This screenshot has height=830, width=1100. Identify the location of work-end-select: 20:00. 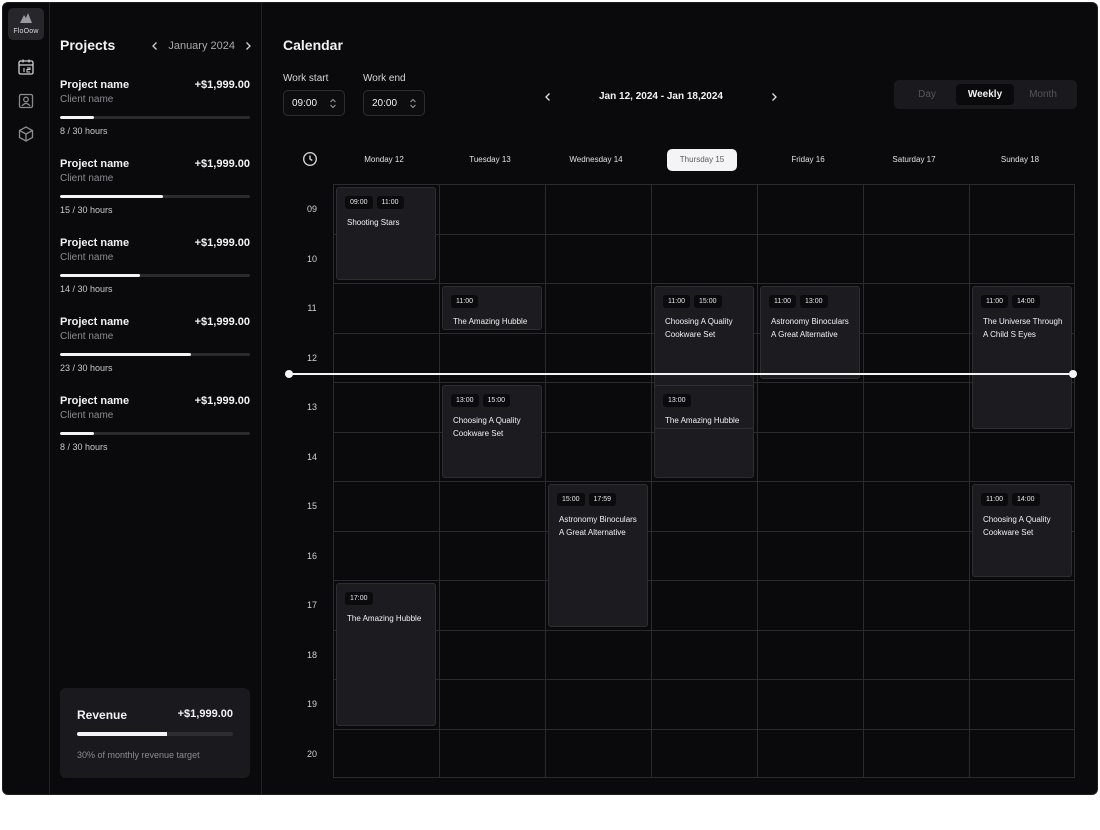
(394, 103).